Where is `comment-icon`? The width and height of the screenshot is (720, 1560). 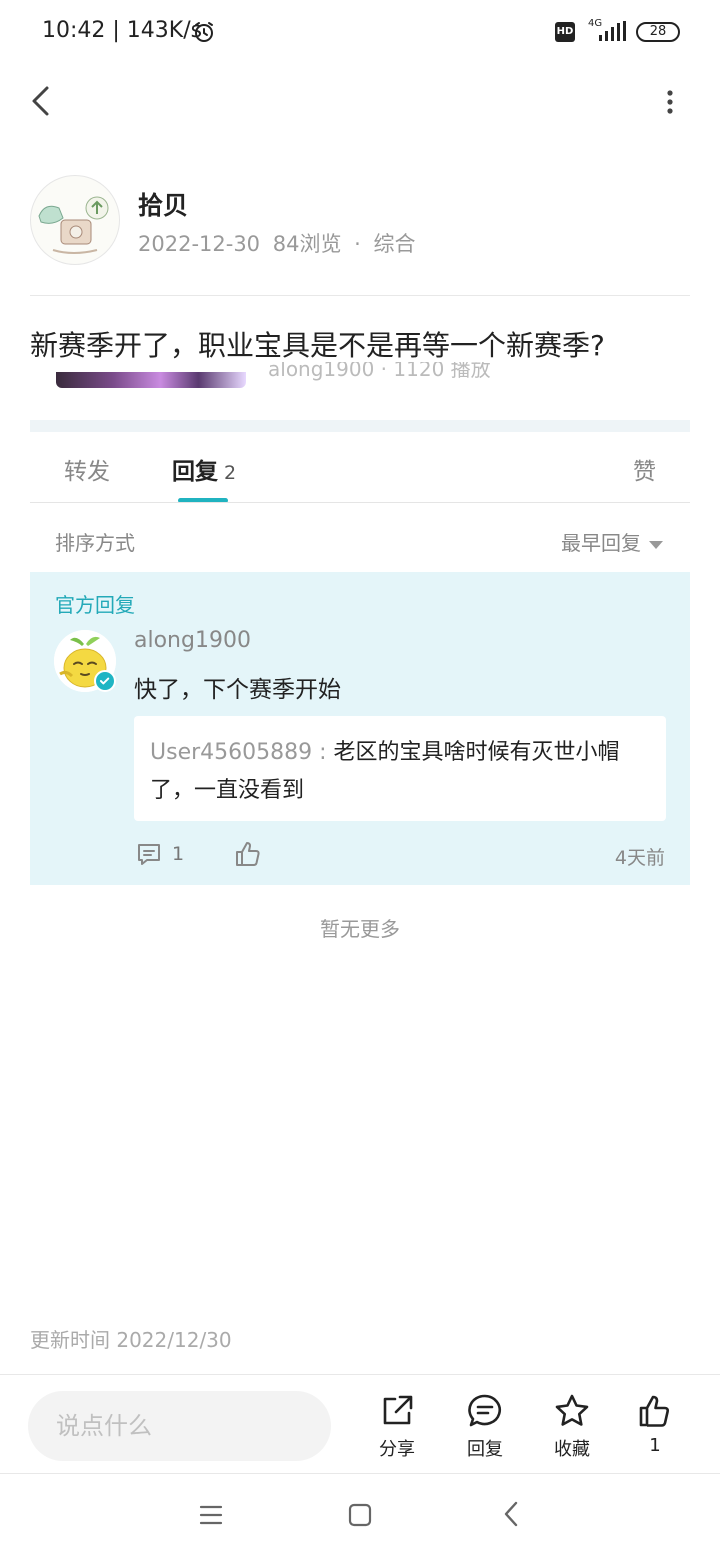 comment-icon is located at coordinates (149, 855).